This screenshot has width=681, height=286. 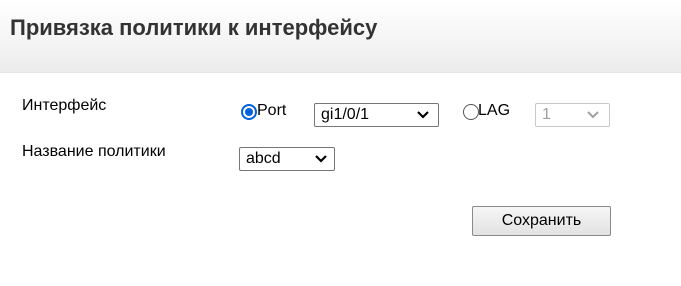 What do you see at coordinates (194, 27) in the screenshot?
I see `page-title: Привязка политики к интерфейсу` at bounding box center [194, 27].